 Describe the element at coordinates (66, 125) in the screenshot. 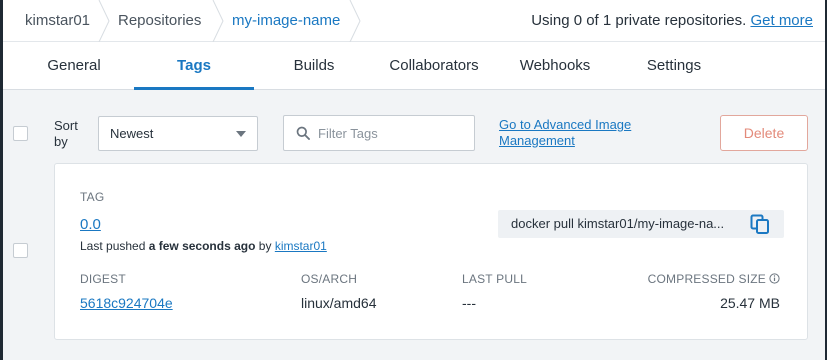

I see `sort-label-line1: Sort` at that location.